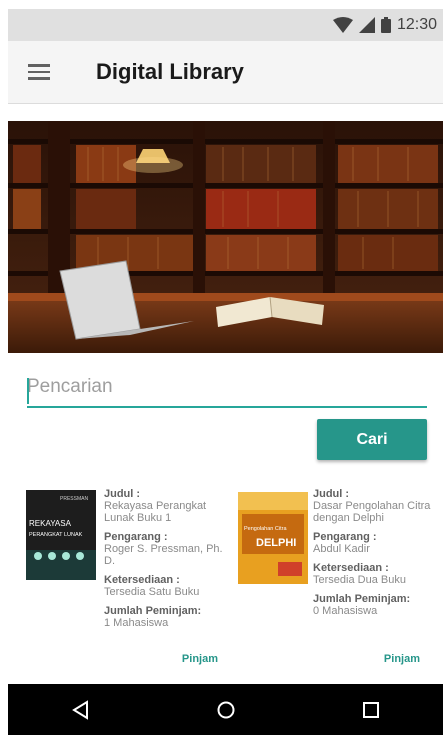 Image resolution: width=443 pixels, height=735 pixels. I want to click on borrower-count: 0 Mahasiswa, so click(345, 611).